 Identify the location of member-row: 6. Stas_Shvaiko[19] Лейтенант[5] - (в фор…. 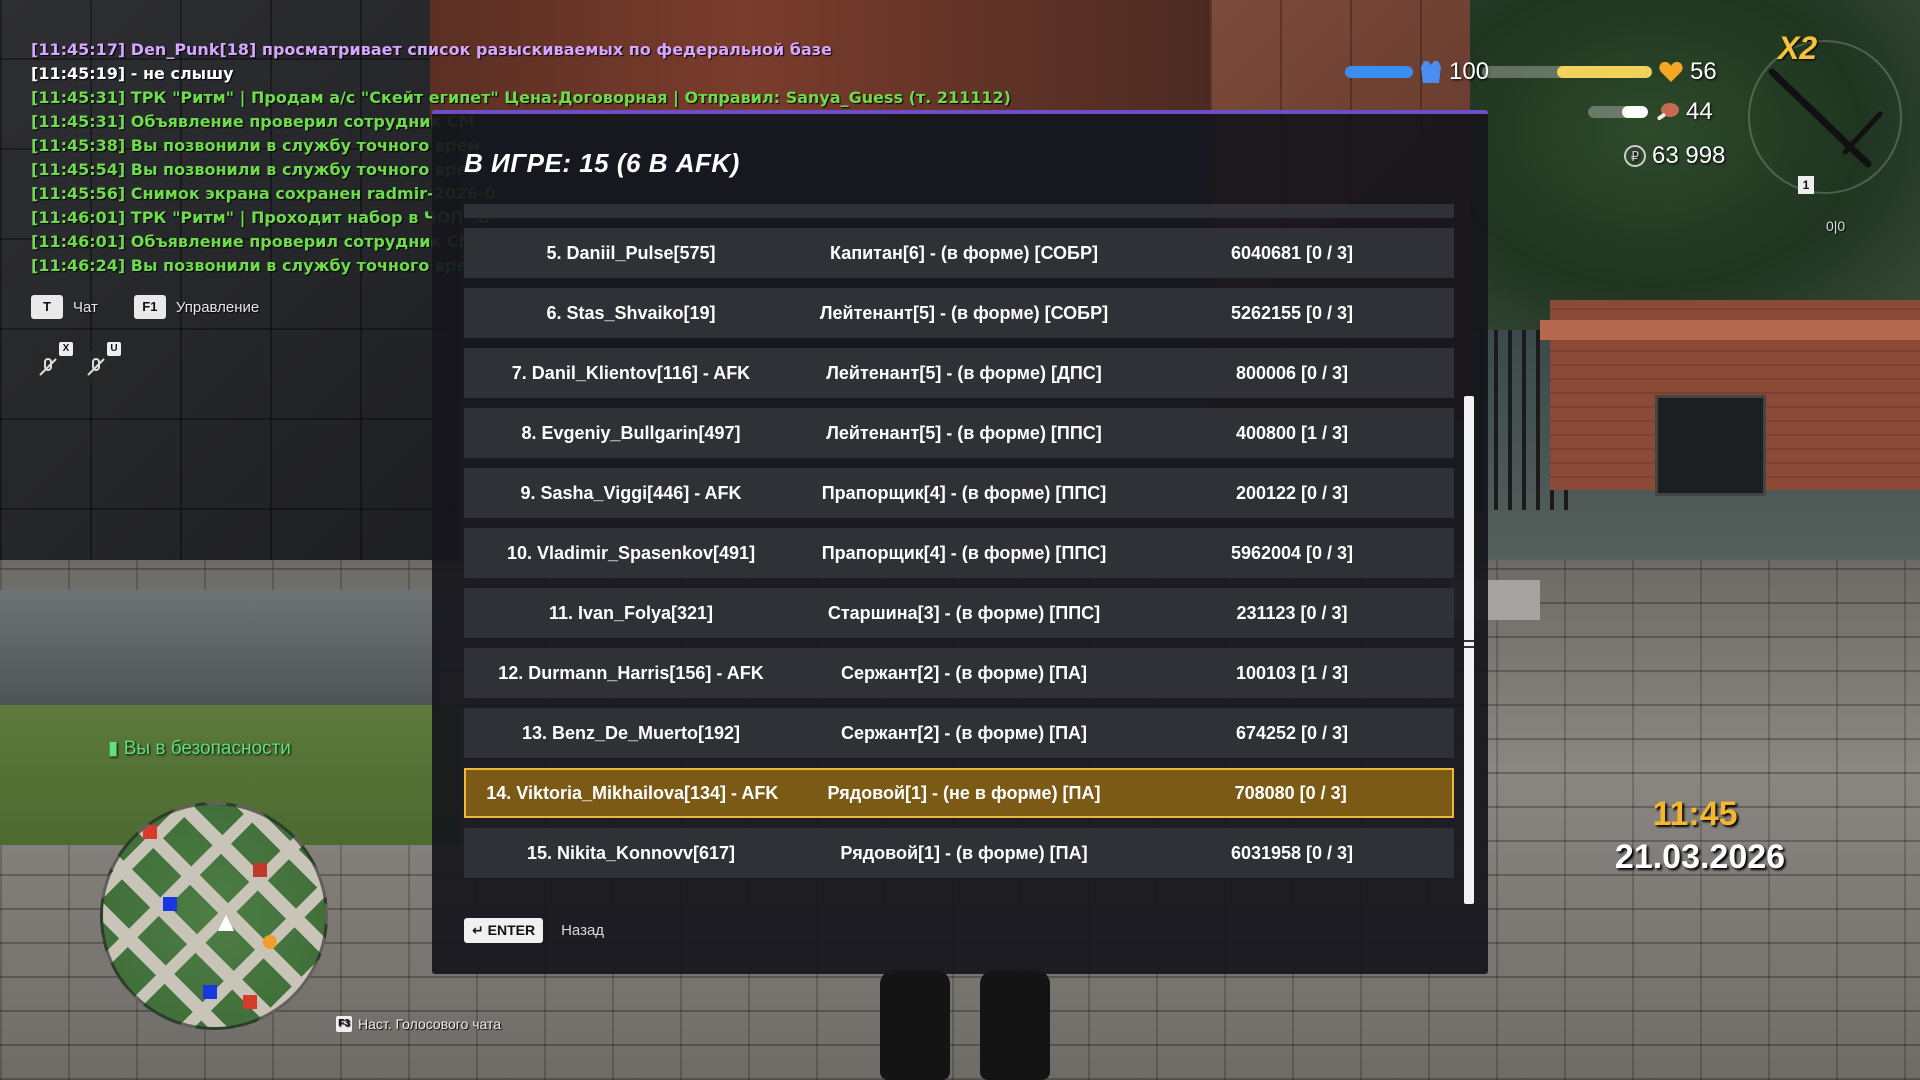
(959, 313).